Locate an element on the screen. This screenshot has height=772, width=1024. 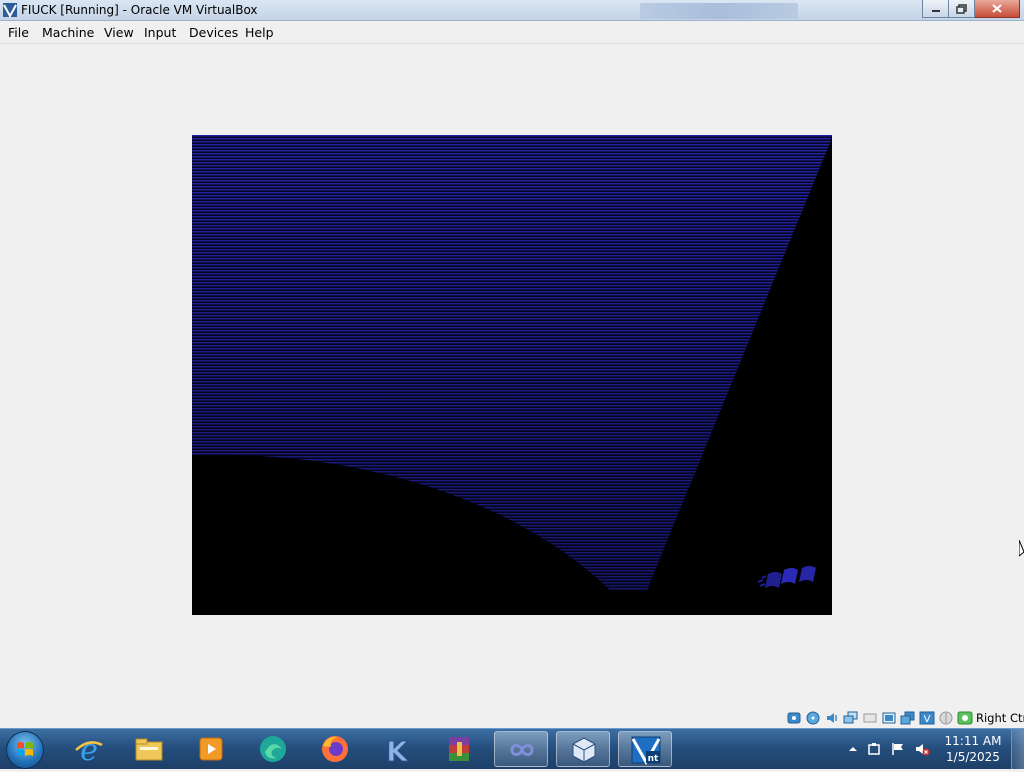
close-icon is located at coordinates (997, 8).